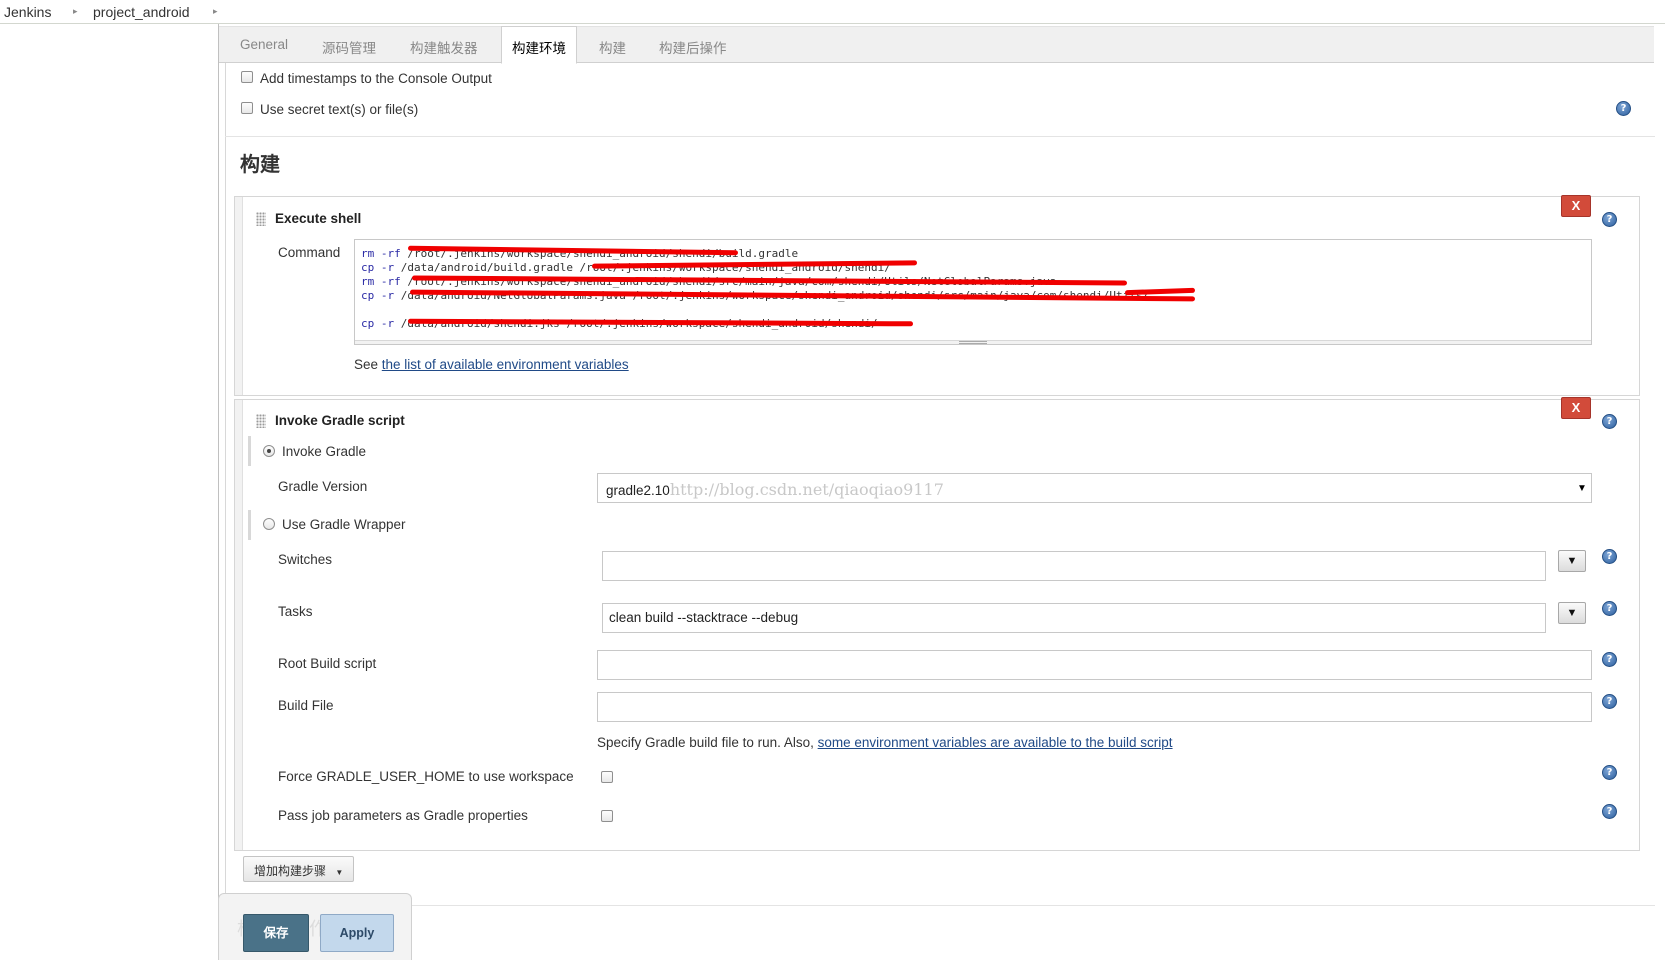 Image resolution: width=1665 pixels, height=960 pixels. I want to click on tasks-label: Tasks, so click(295, 611).